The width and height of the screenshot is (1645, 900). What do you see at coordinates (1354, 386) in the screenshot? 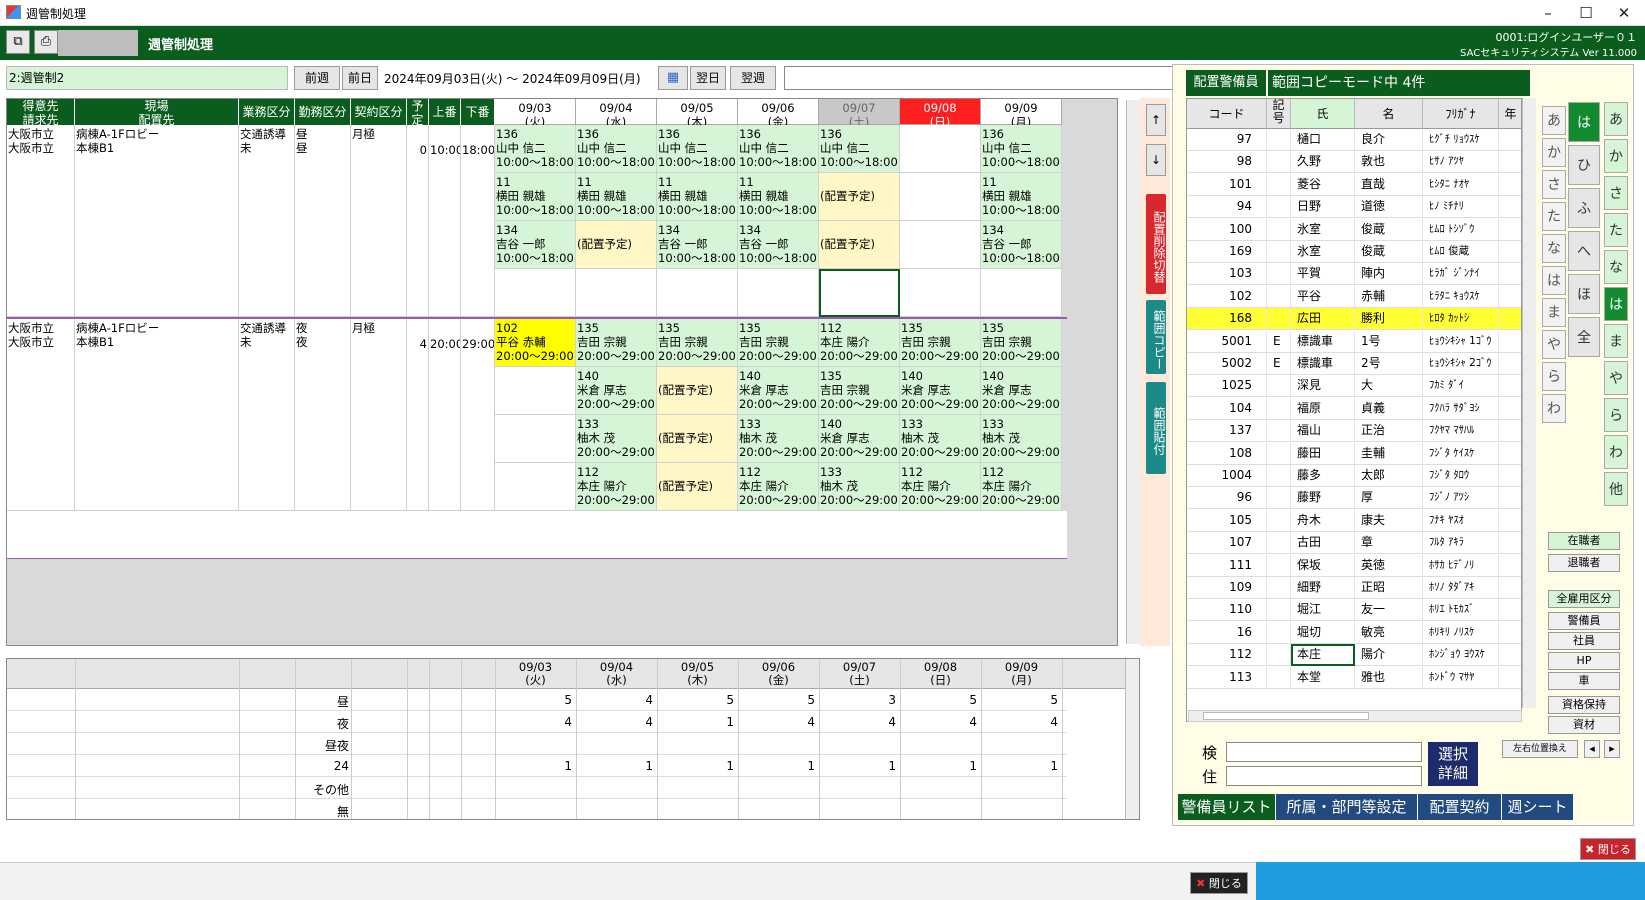
I see `staff-row: 1025 深見大ﾌｶﾐ ﾀﾞｲ` at bounding box center [1354, 386].